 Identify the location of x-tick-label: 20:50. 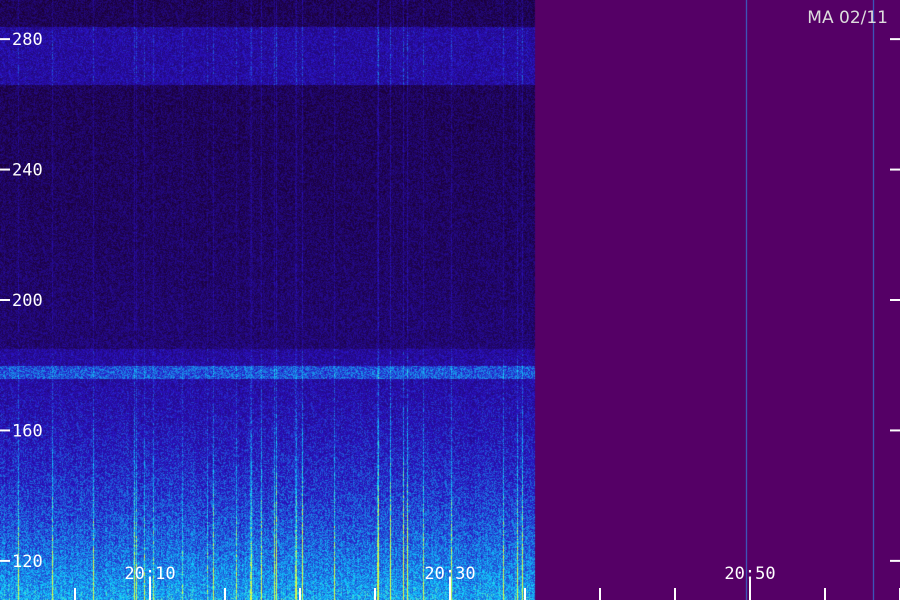
(749, 574).